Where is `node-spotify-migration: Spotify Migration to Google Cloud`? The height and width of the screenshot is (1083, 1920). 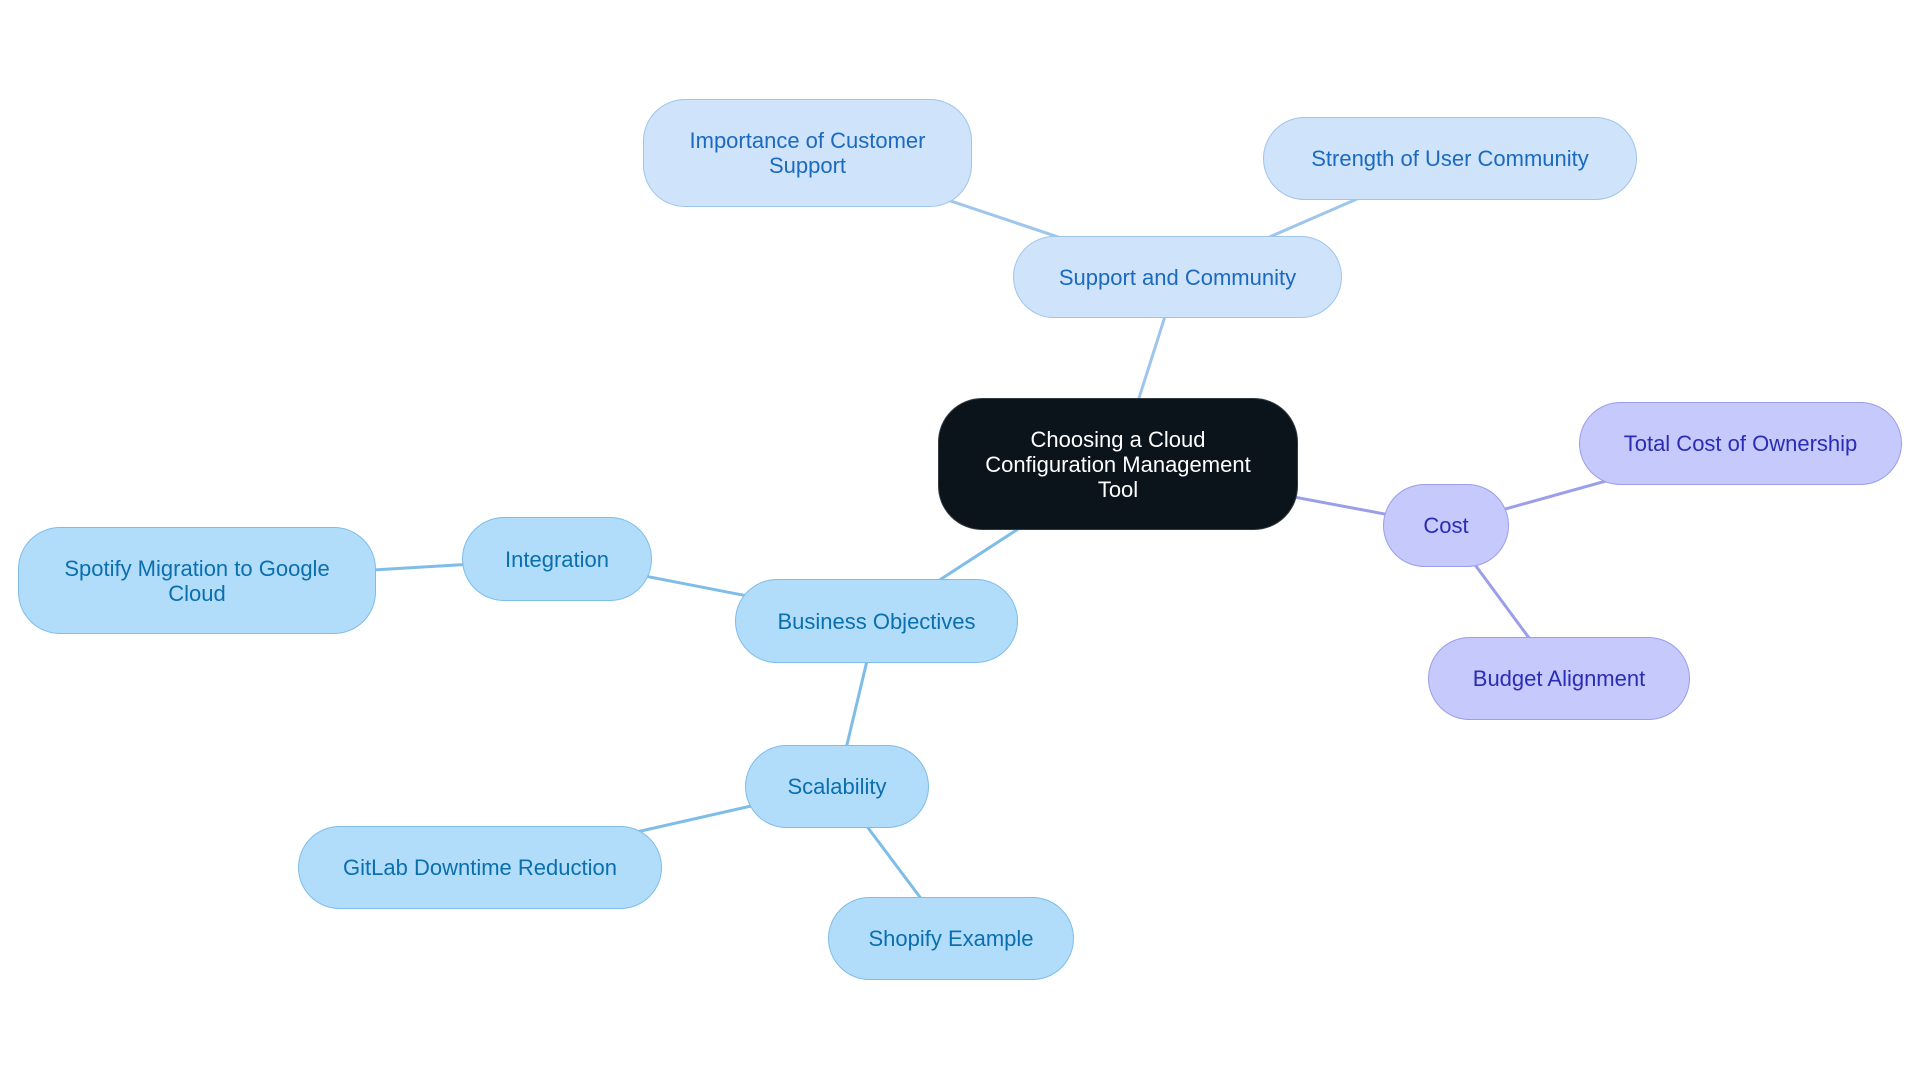 node-spotify-migration: Spotify Migration to Google Cloud is located at coordinates (197, 580).